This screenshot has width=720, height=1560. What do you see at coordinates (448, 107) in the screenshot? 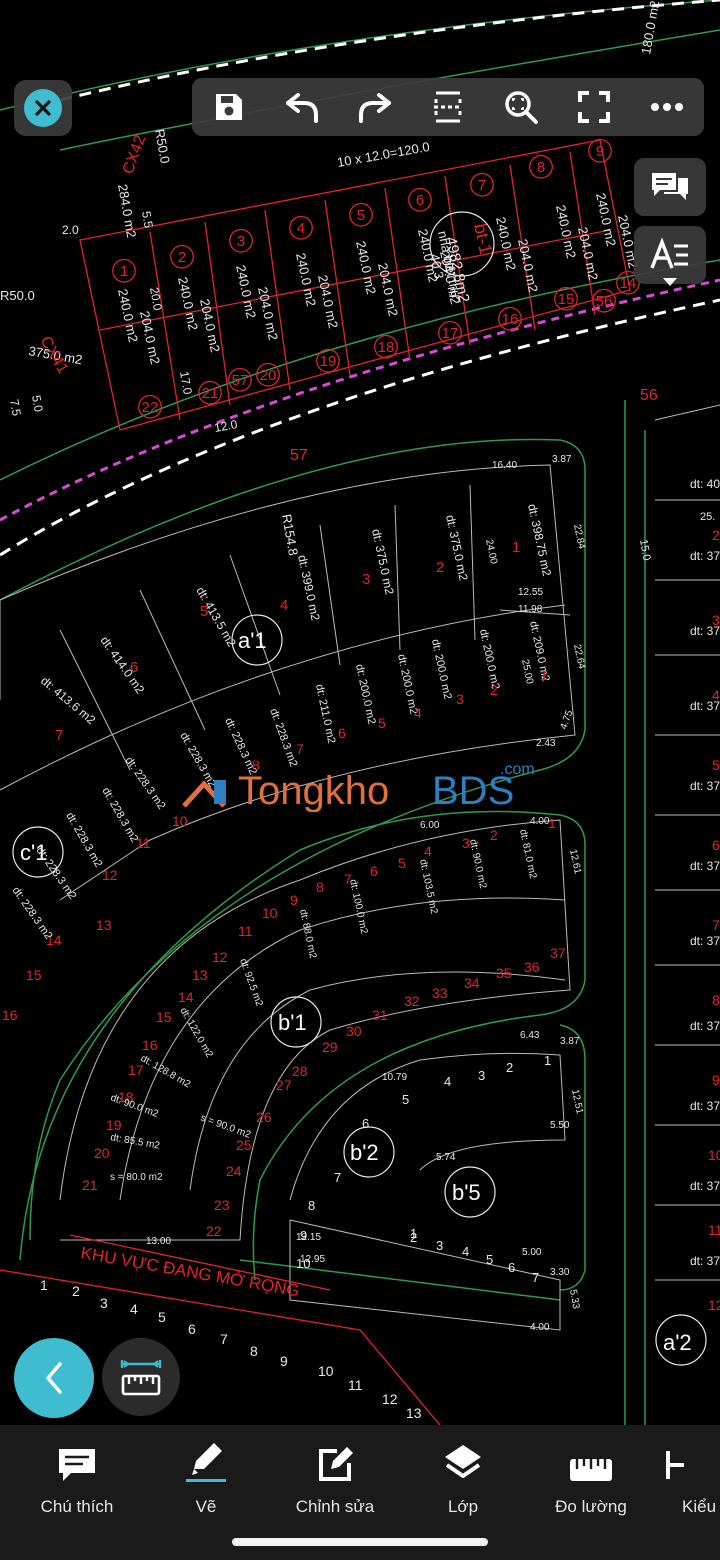
I see `fit-width-button` at bounding box center [448, 107].